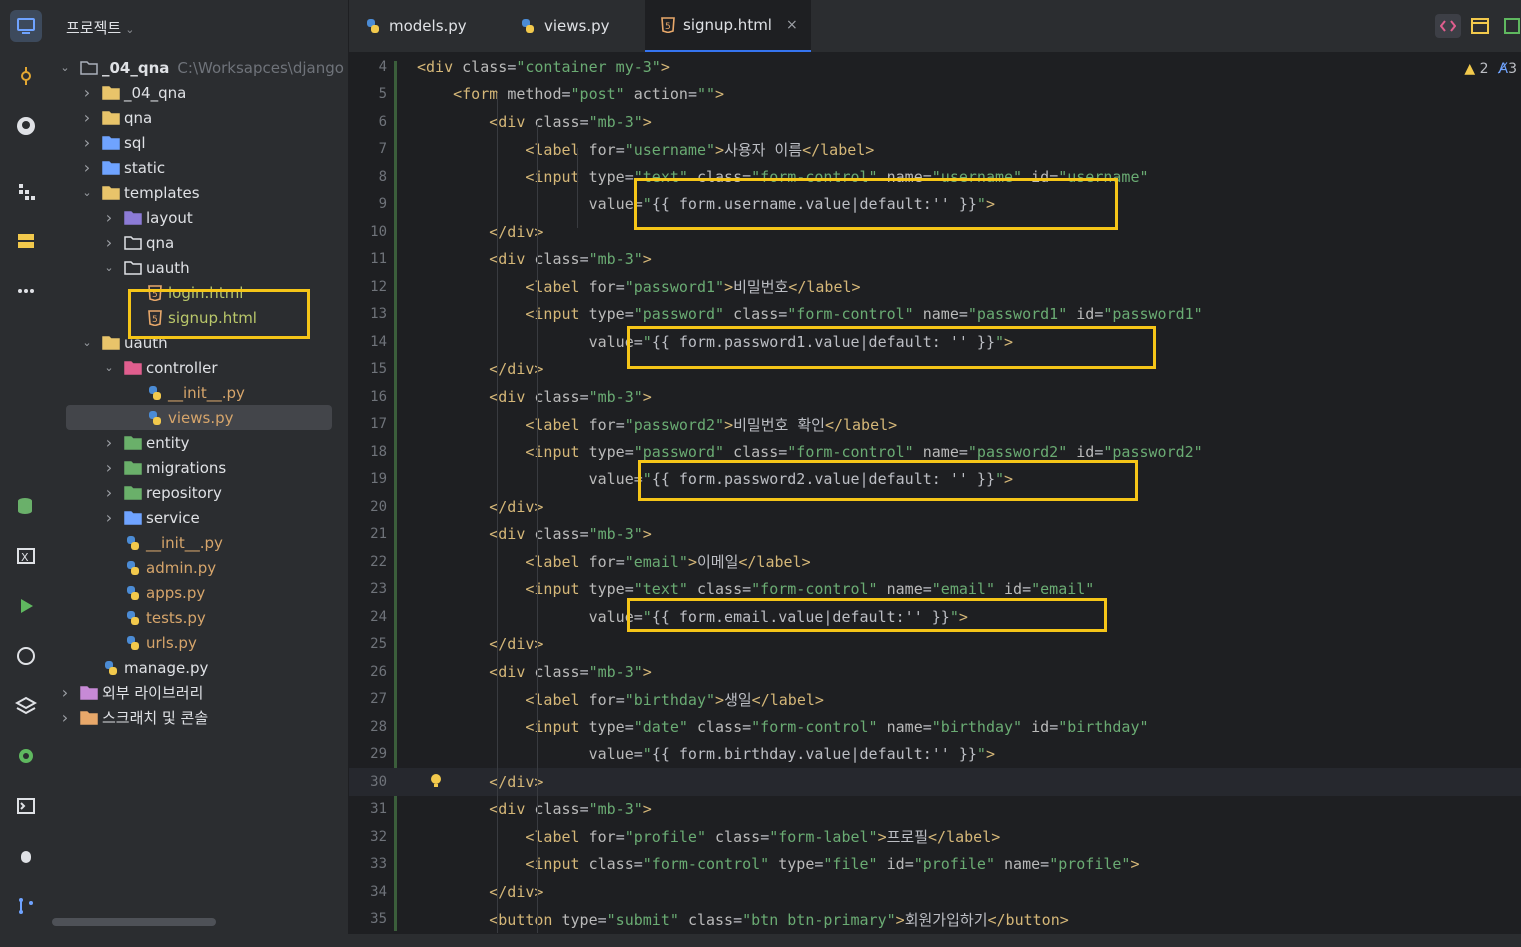 The image size is (1521, 947). I want to click on tree-item: ⌄ templates, so click(200, 192).